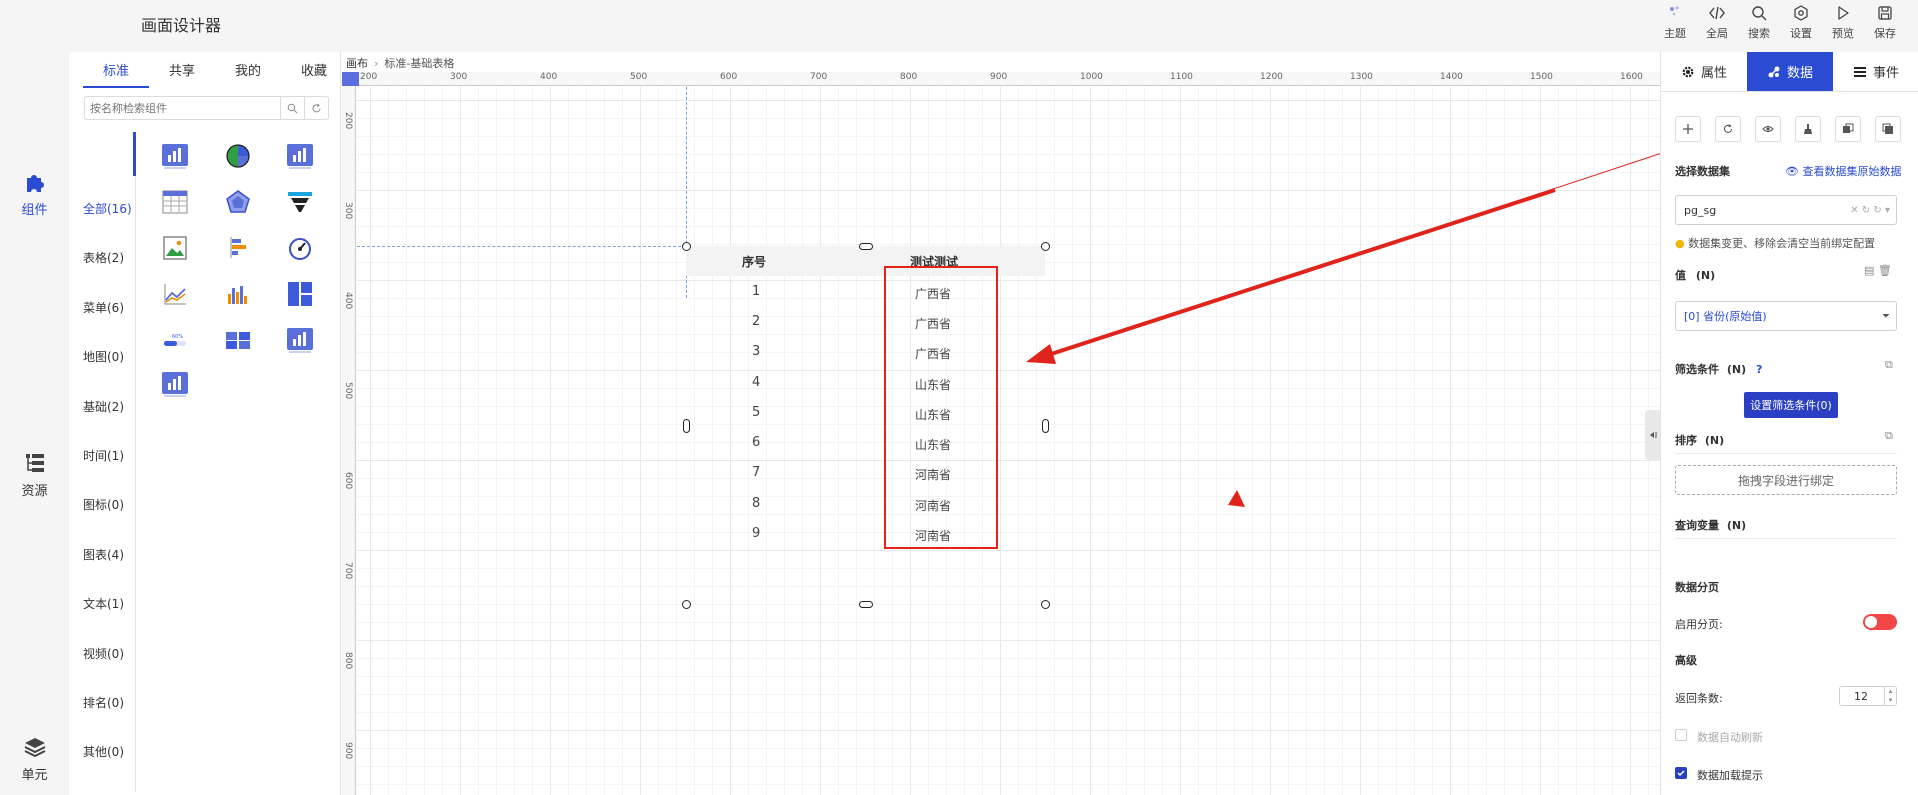  Describe the element at coordinates (1886, 316) in the screenshot. I see `filter-funnel-icon: ⏷` at that location.